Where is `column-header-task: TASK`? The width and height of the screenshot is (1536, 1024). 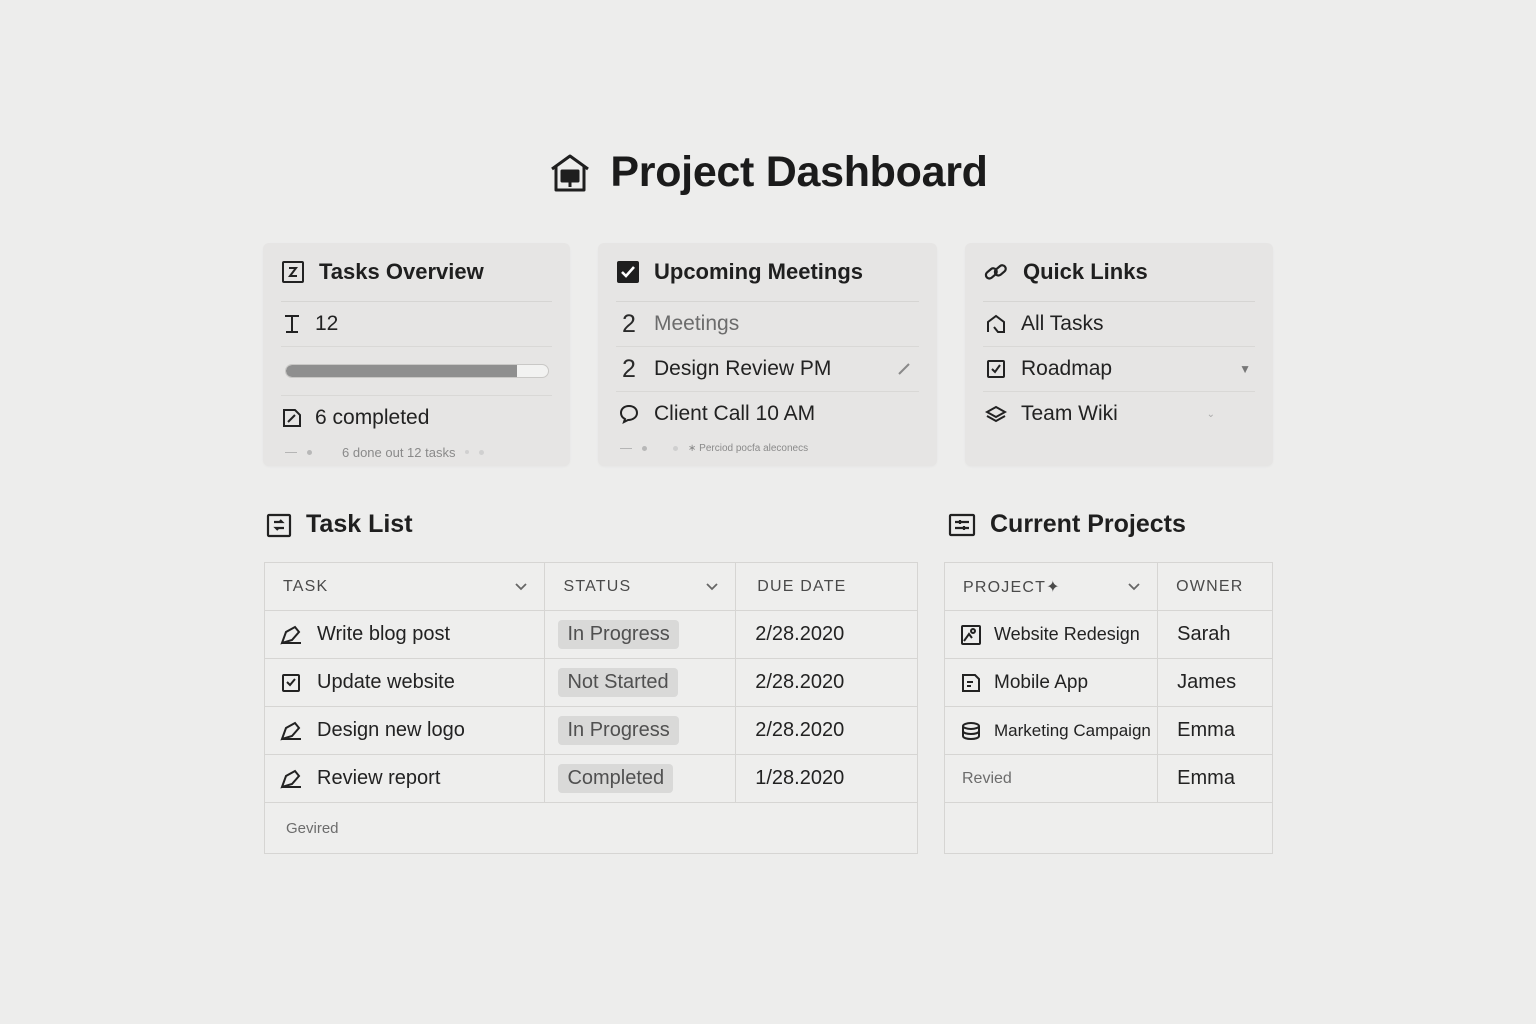 column-header-task: TASK is located at coordinates (404, 586).